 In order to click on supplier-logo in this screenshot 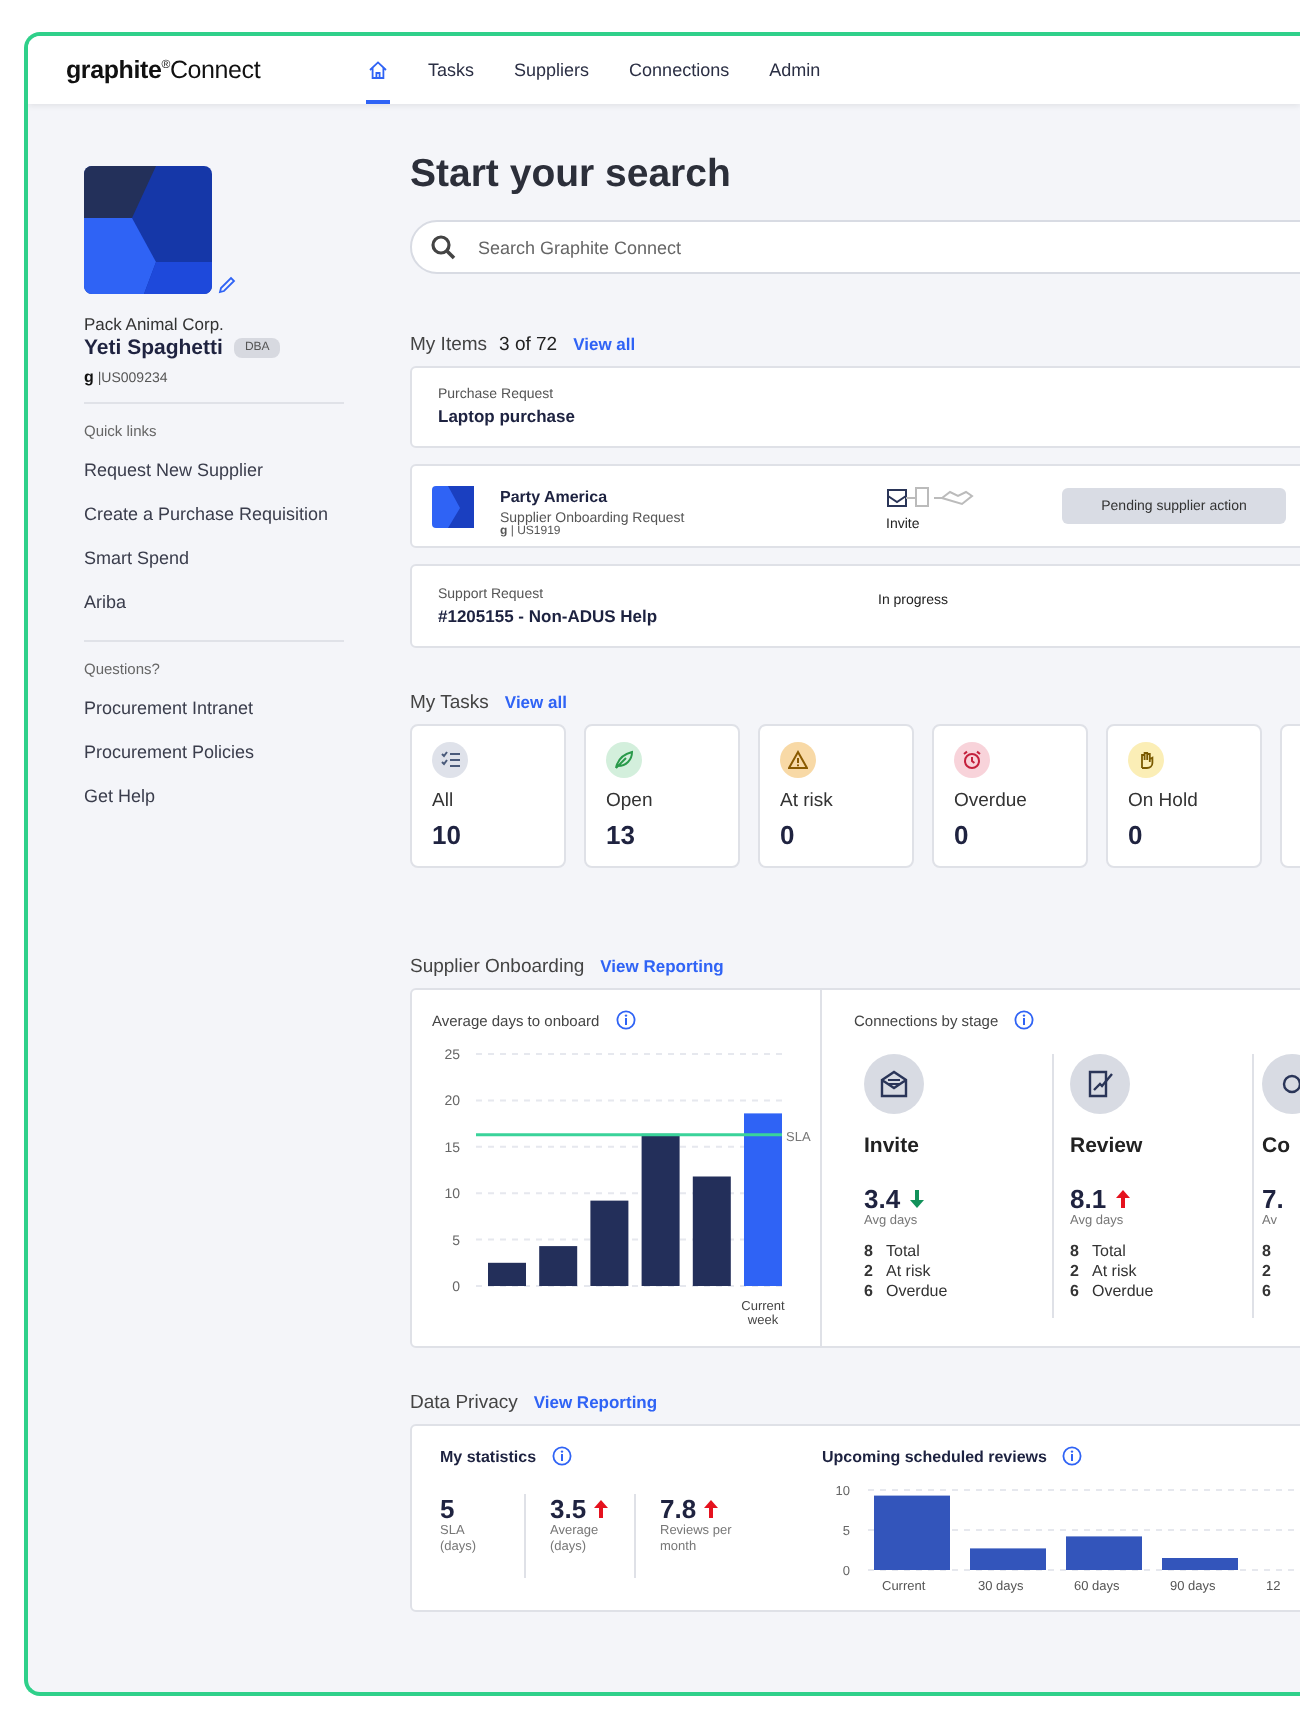, I will do `click(453, 506)`.